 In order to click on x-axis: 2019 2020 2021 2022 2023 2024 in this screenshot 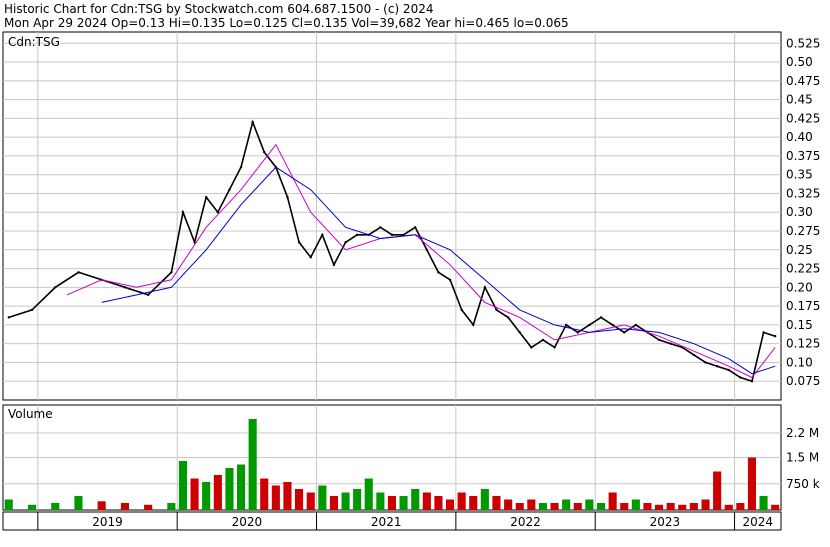, I will do `click(392, 521)`.